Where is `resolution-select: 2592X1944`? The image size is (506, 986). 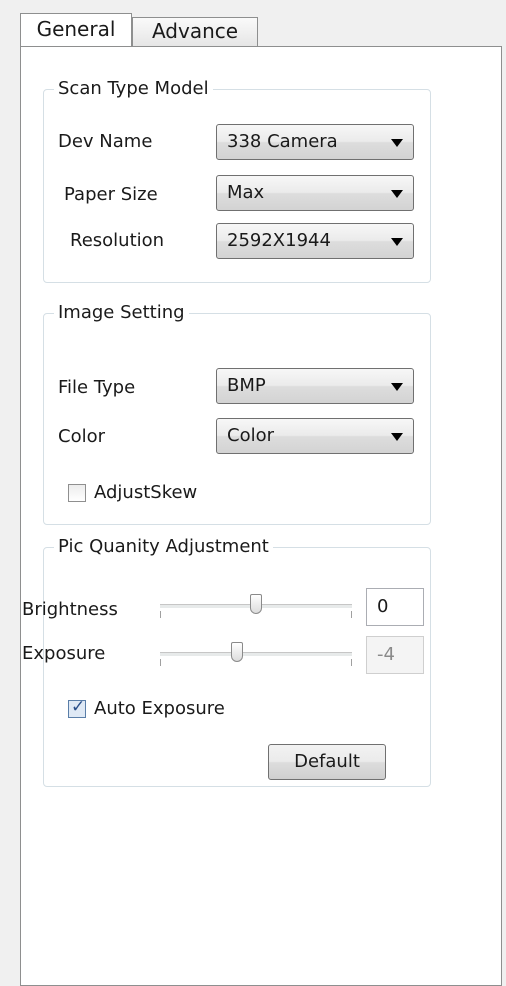
resolution-select: 2592X1944 is located at coordinates (315, 241).